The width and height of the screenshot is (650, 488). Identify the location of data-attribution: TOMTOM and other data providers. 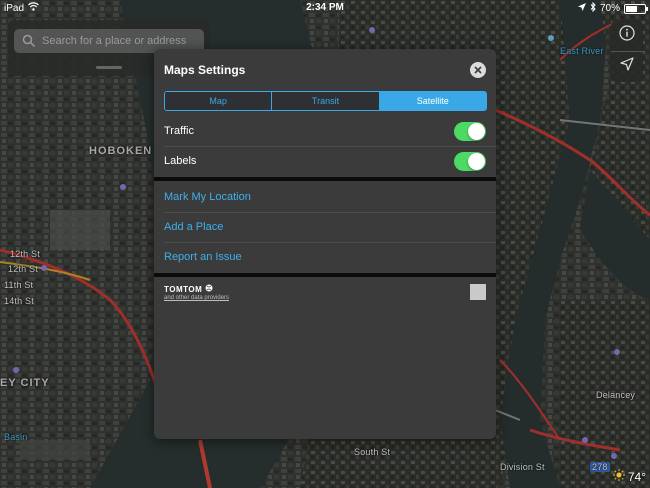
(196, 292).